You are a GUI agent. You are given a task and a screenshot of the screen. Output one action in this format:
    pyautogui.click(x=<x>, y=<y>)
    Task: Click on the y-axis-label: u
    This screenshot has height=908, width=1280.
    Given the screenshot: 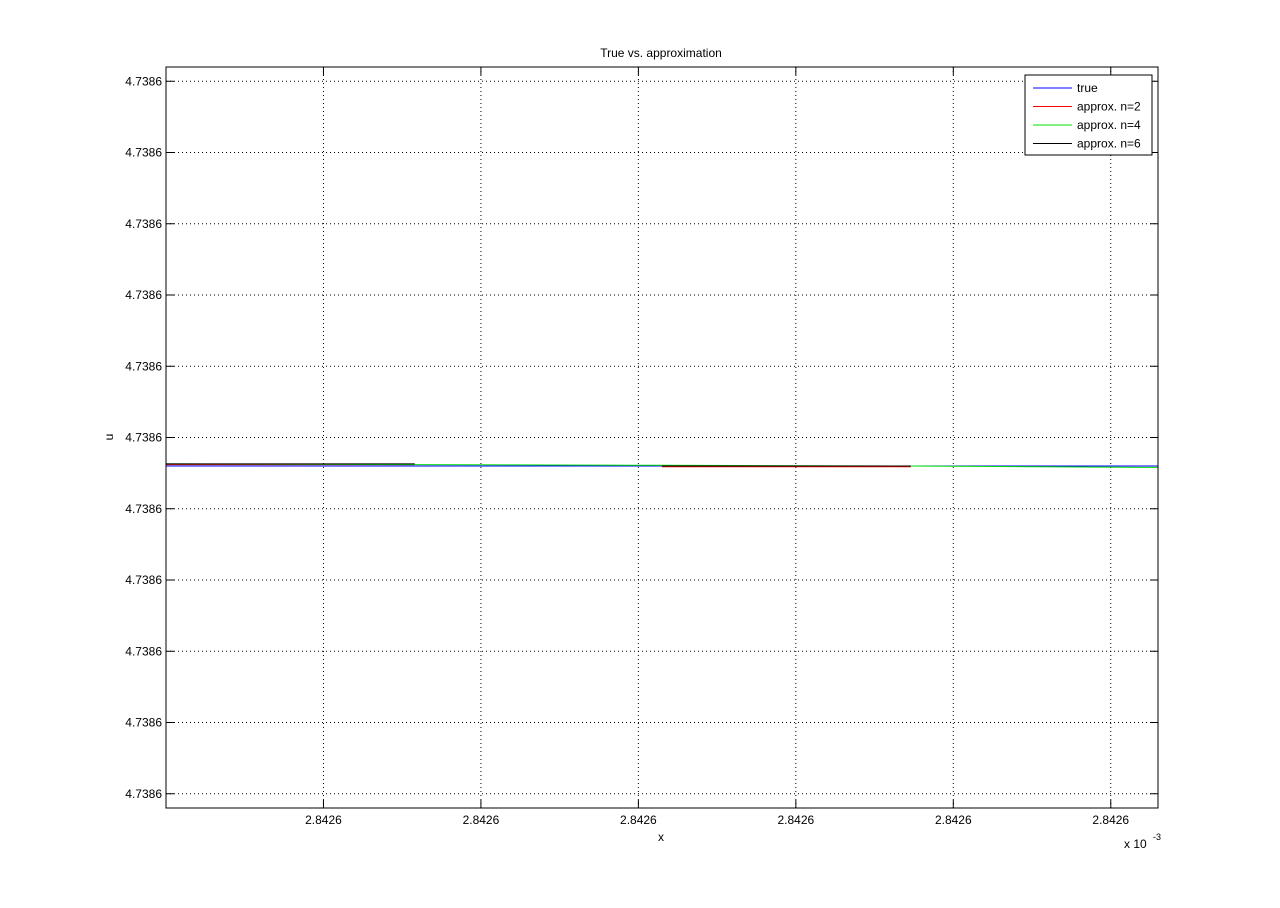 What is the action you would take?
    pyautogui.click(x=109, y=437)
    